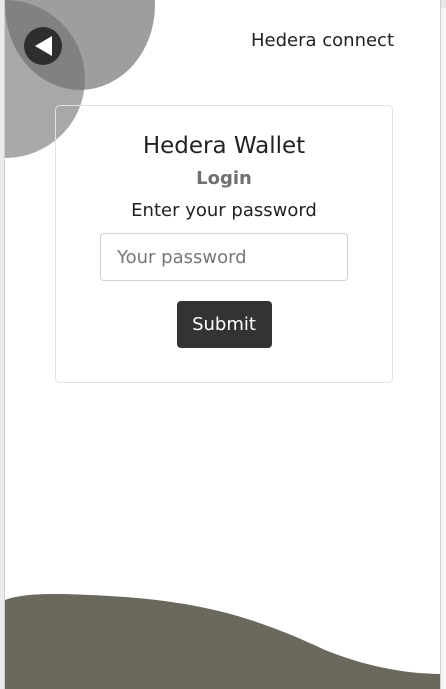 This screenshot has width=446, height=689. What do you see at coordinates (322, 40) in the screenshot?
I see `header-title: Hedera connect` at bounding box center [322, 40].